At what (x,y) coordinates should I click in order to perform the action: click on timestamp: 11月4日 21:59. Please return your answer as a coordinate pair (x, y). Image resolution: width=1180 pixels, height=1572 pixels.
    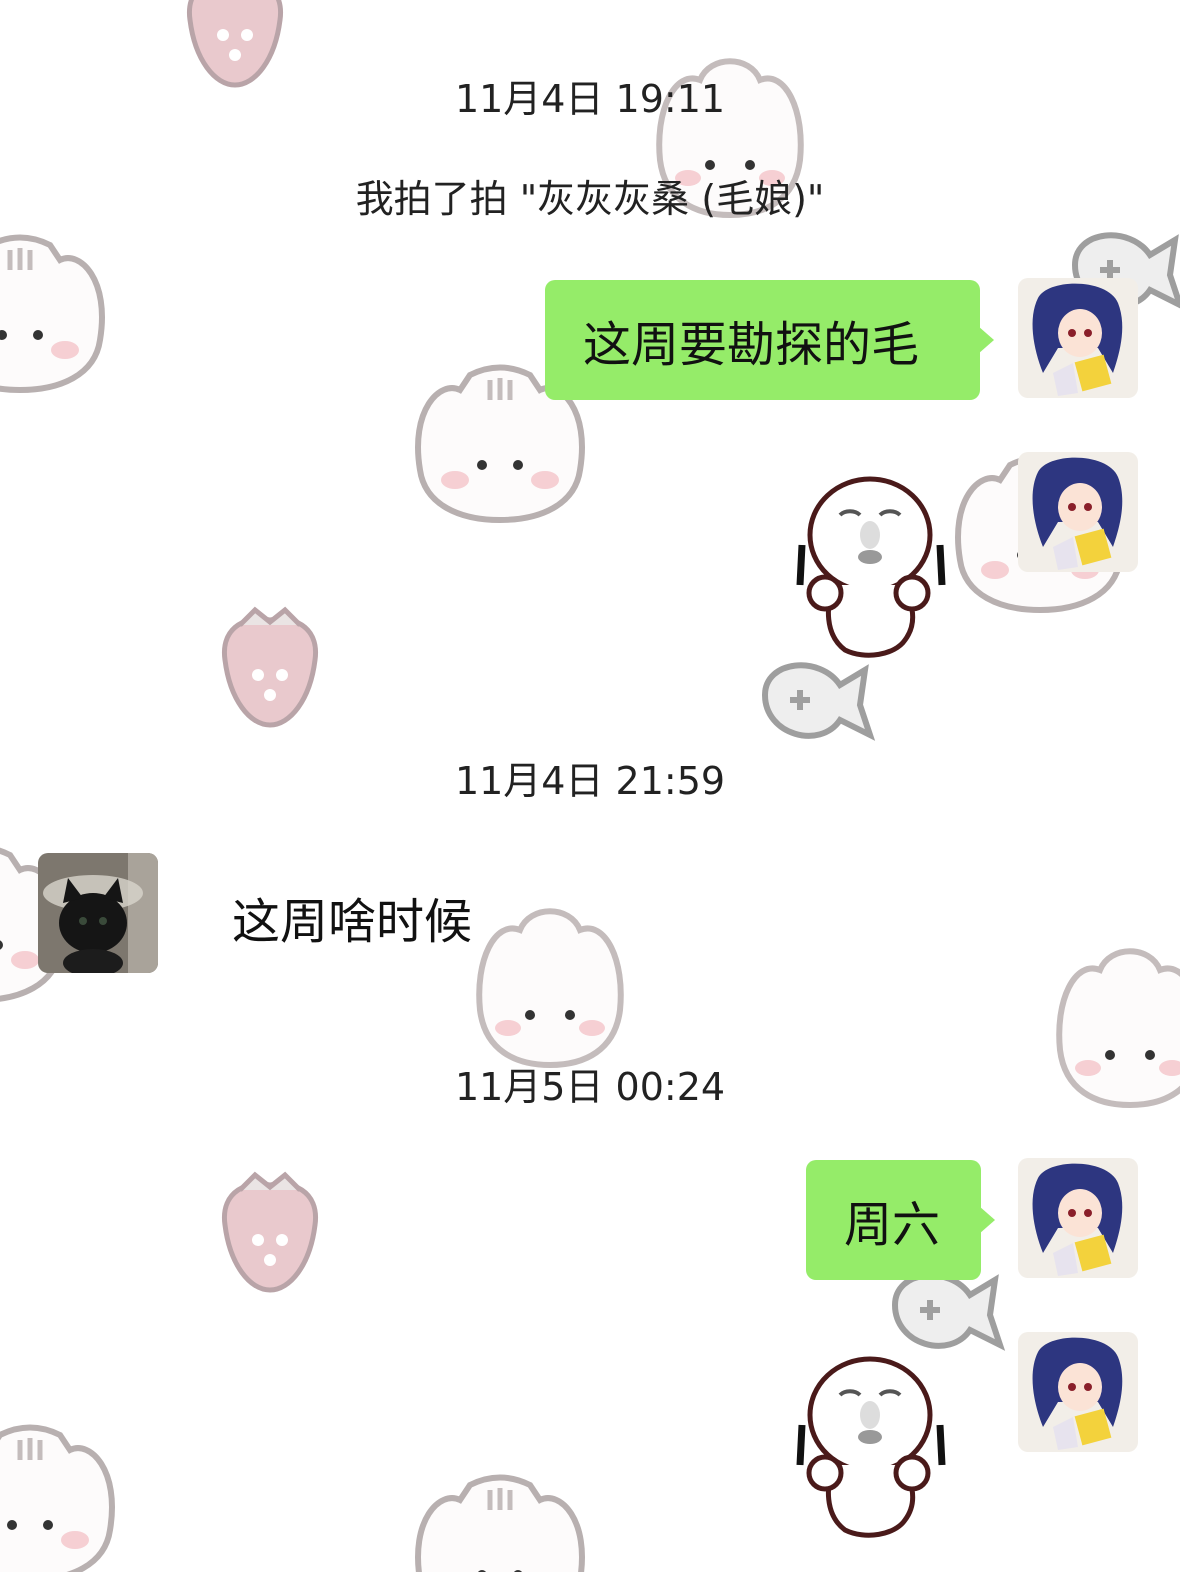
    Looking at the image, I should click on (590, 781).